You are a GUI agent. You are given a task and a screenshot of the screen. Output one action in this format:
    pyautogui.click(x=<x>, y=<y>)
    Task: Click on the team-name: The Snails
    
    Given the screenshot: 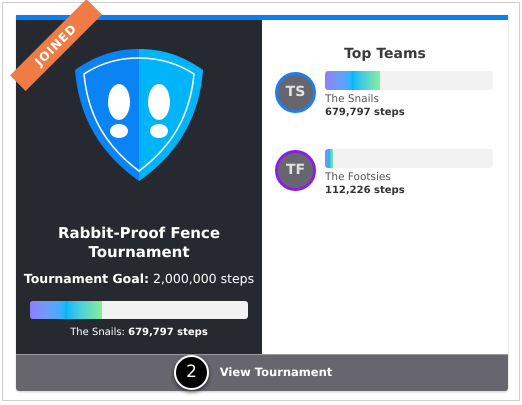 What is the action you would take?
    pyautogui.click(x=352, y=99)
    